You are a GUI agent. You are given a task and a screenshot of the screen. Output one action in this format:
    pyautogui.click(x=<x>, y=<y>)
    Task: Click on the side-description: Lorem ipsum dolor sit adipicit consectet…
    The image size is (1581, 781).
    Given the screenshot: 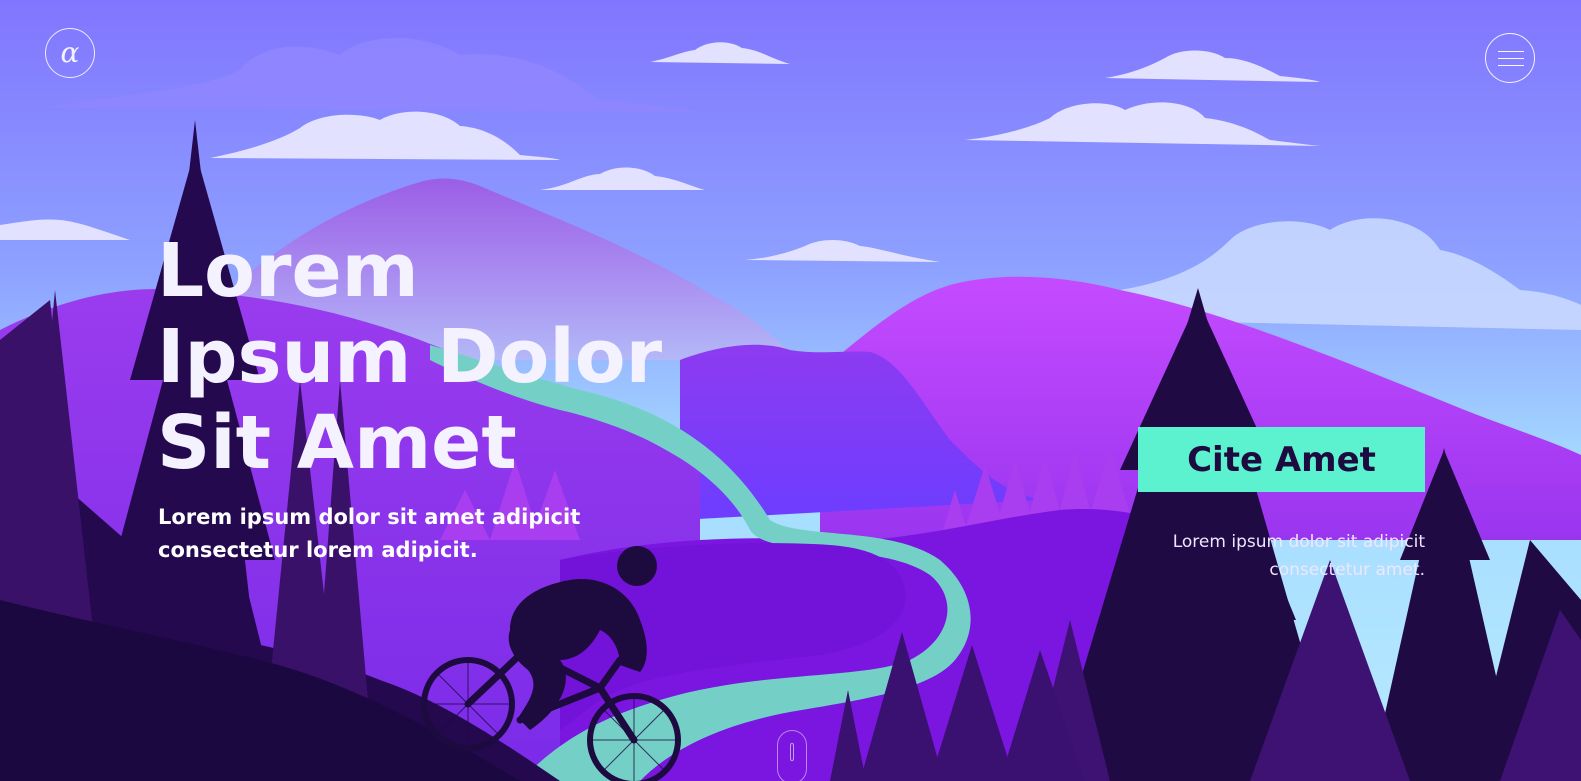 What is the action you would take?
    pyautogui.click(x=1298, y=556)
    